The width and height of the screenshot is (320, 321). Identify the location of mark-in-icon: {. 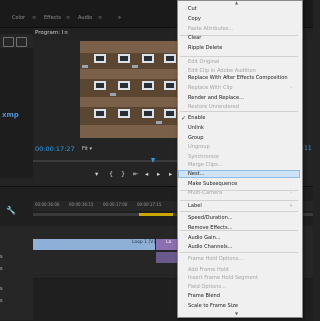
(111, 174).